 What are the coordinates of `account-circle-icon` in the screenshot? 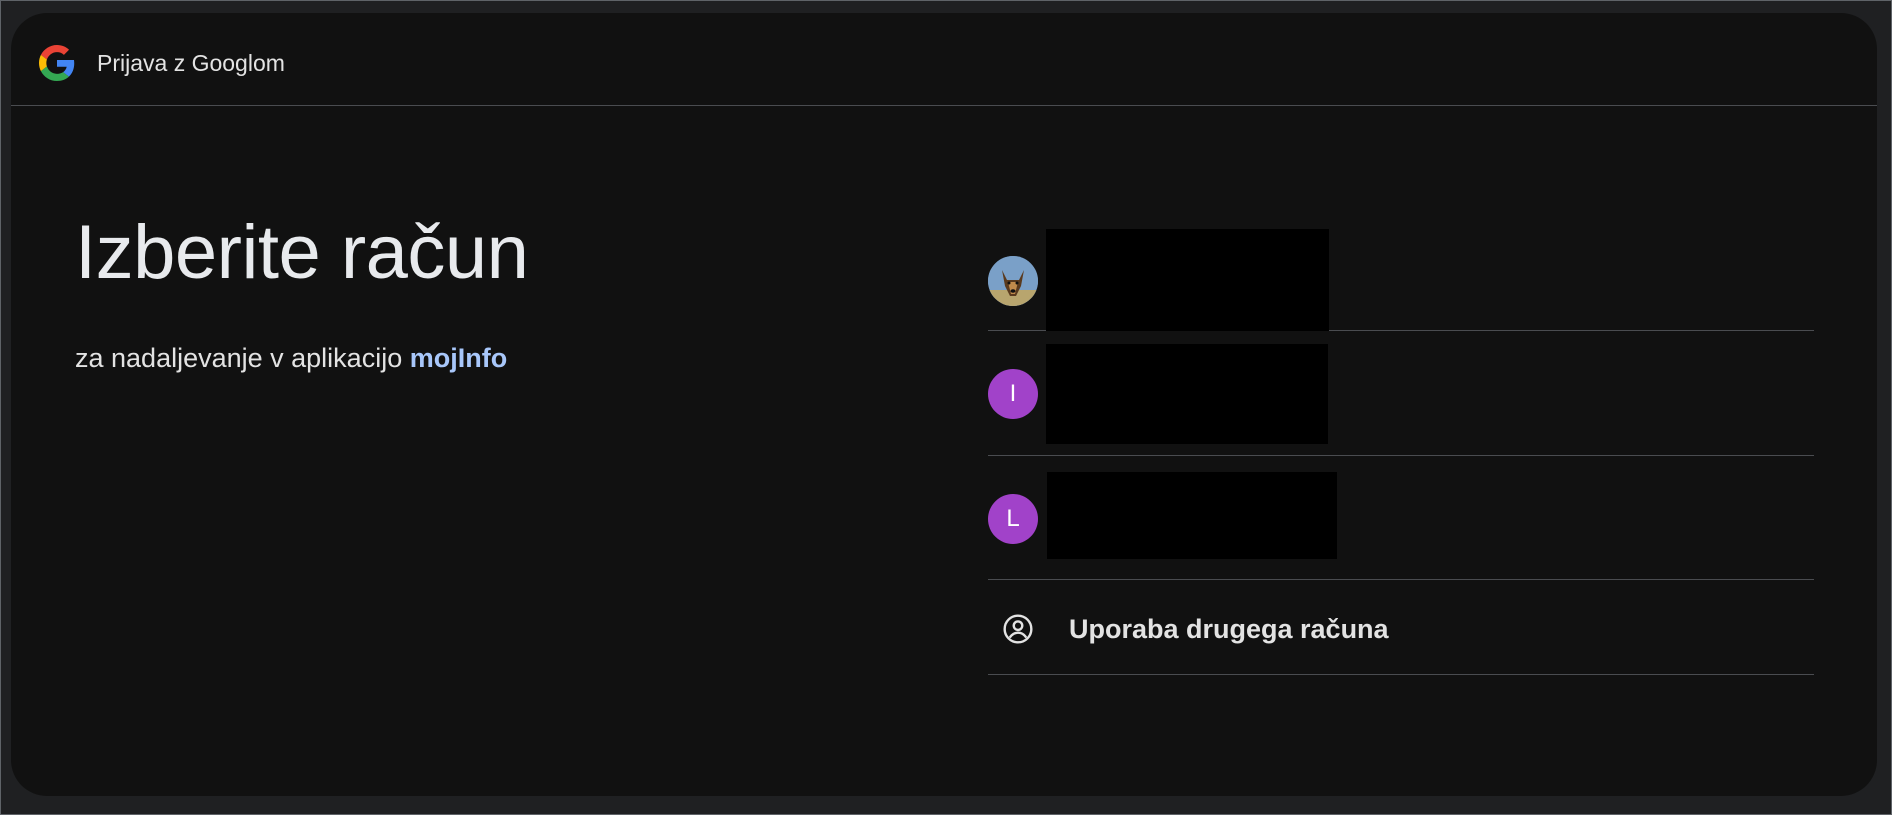 It's located at (1018, 629).